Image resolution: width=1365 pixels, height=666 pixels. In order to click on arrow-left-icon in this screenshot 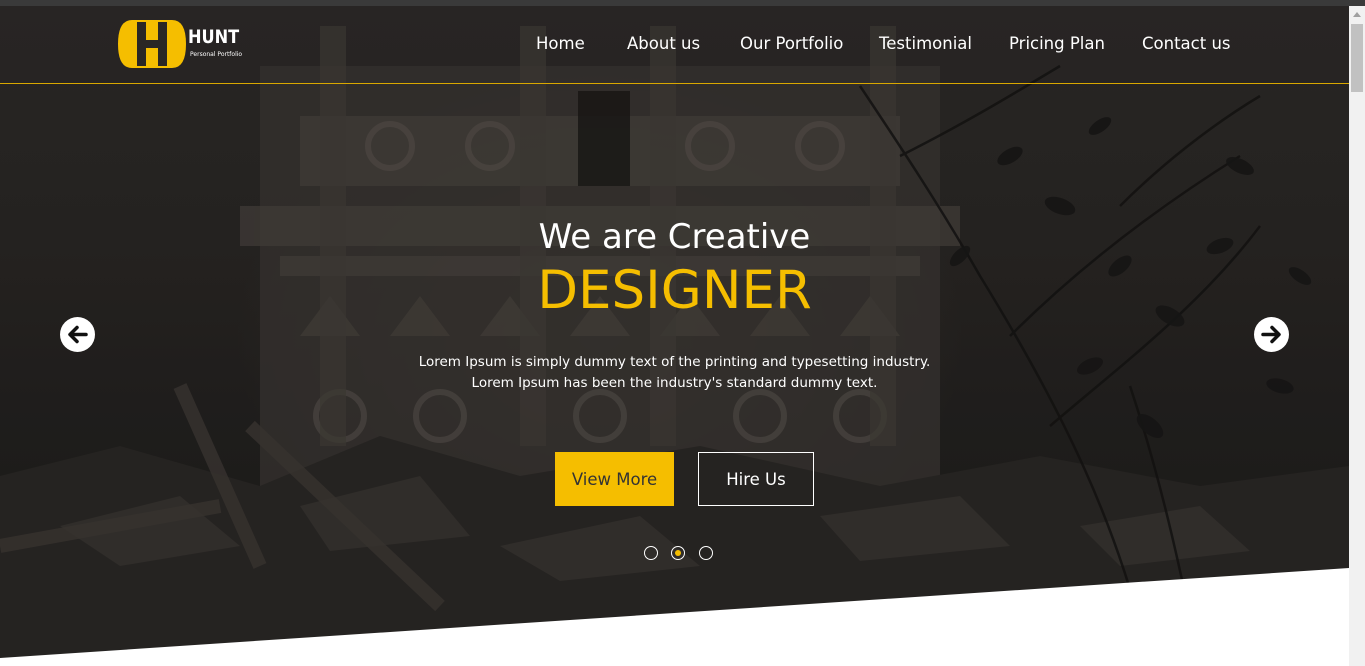, I will do `click(78, 334)`.